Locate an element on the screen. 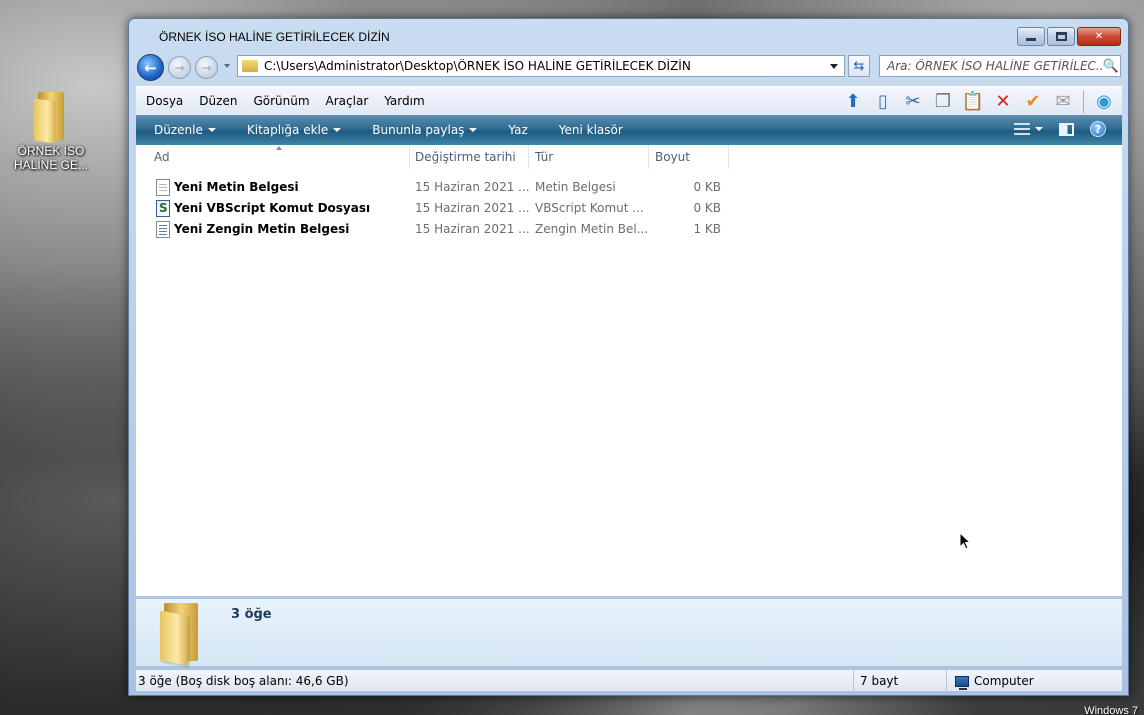  status-free-space: 3 öğe (Boş disk boş alanı: 46,6 GB) is located at coordinates (243, 681).